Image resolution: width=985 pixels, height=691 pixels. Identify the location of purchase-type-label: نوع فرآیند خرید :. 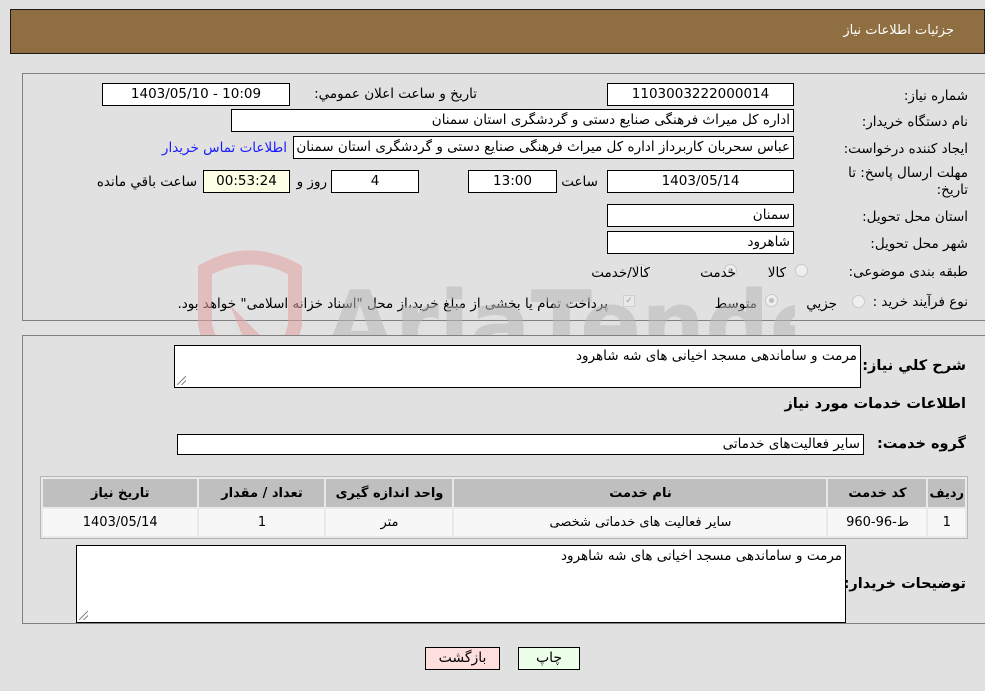
(920, 302).